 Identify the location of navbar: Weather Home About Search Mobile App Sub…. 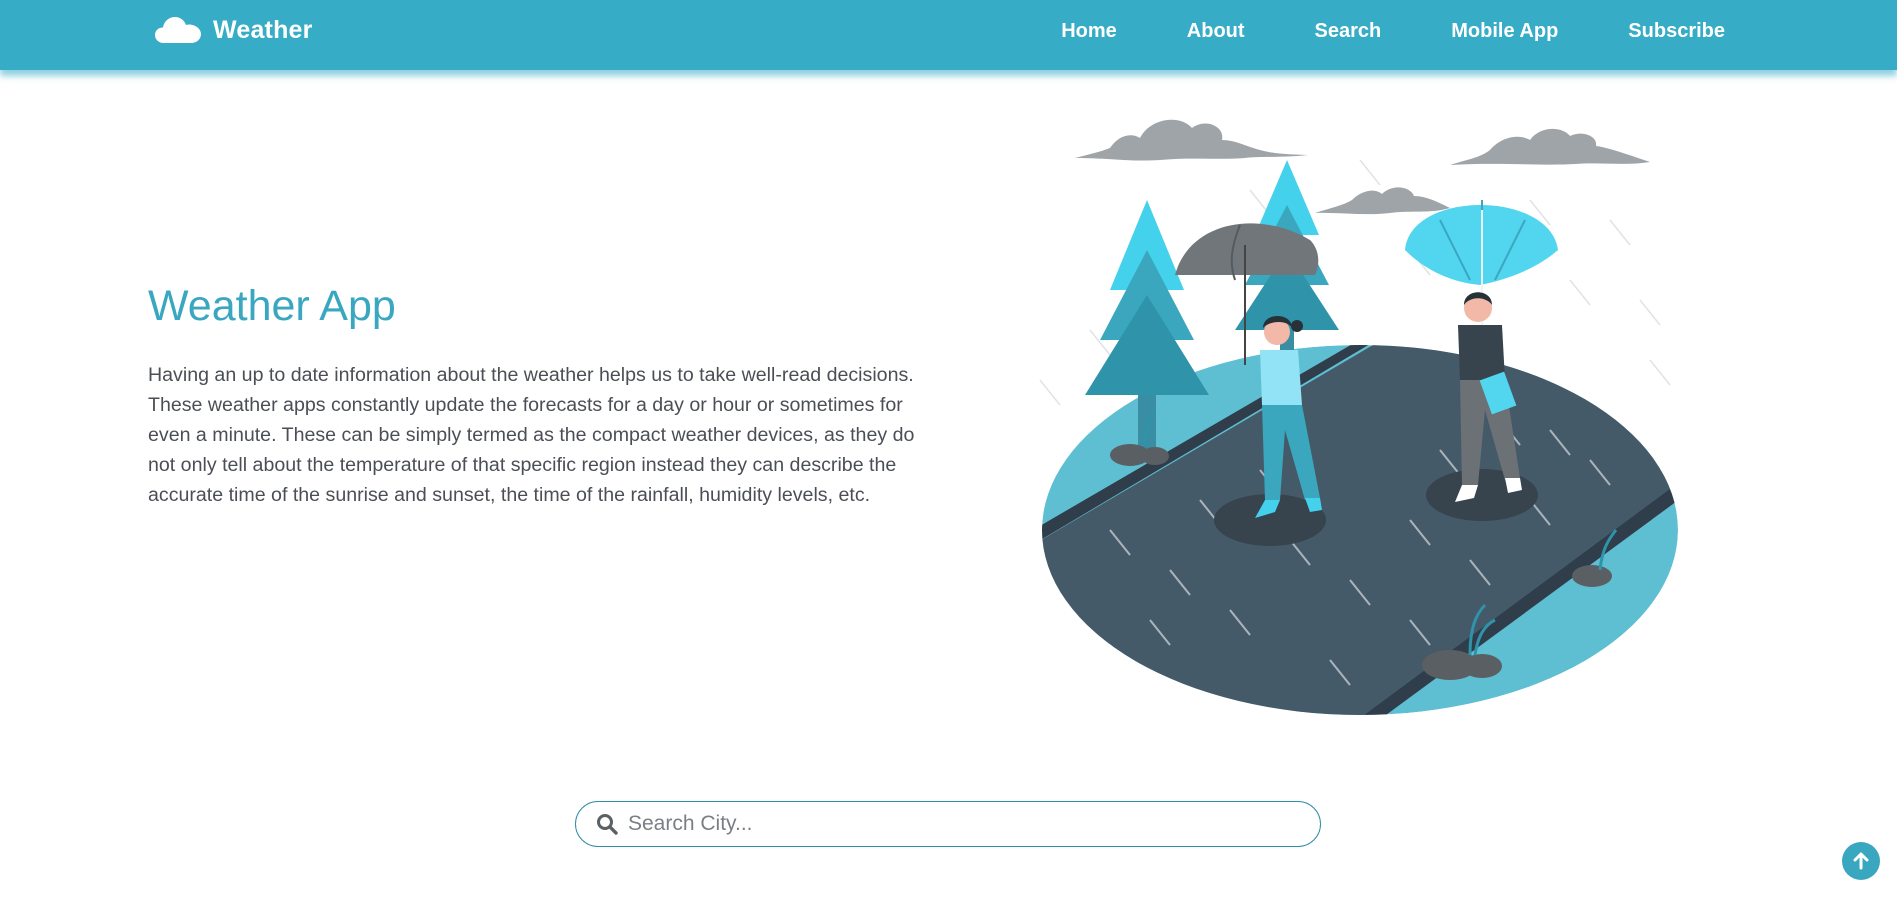
(948, 35).